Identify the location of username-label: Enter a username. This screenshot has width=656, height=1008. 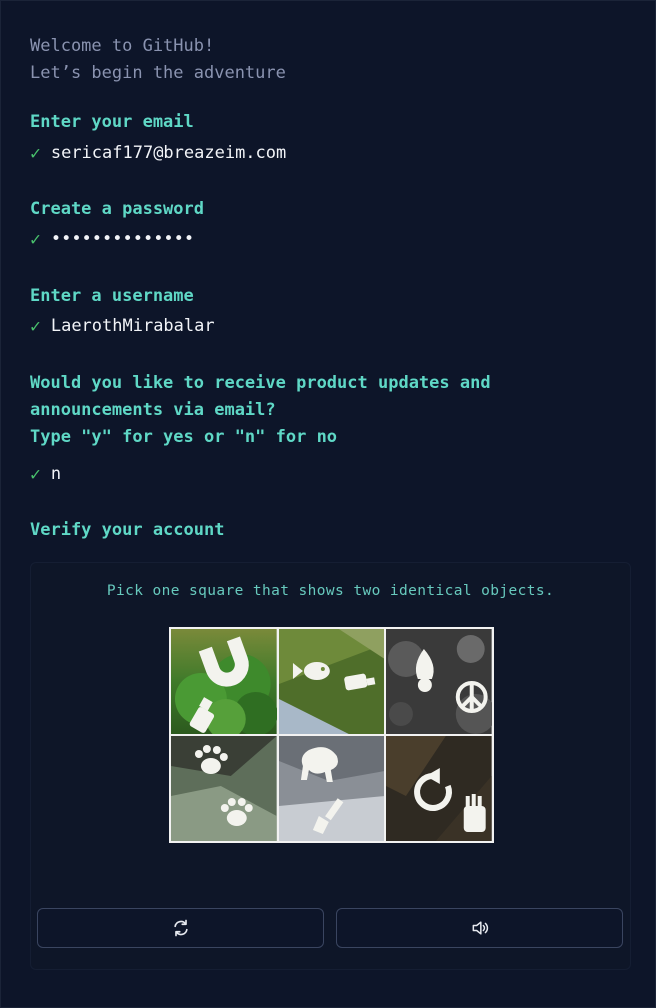
(112, 296).